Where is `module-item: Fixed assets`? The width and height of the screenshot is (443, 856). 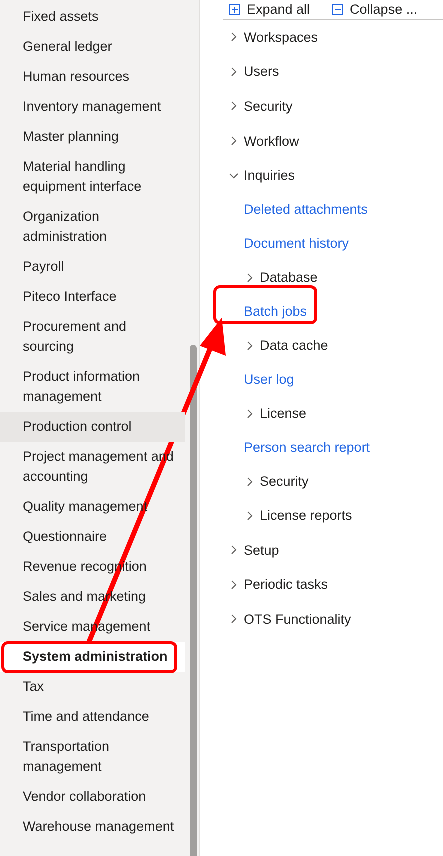
module-item: Fixed assets is located at coordinates (92, 17).